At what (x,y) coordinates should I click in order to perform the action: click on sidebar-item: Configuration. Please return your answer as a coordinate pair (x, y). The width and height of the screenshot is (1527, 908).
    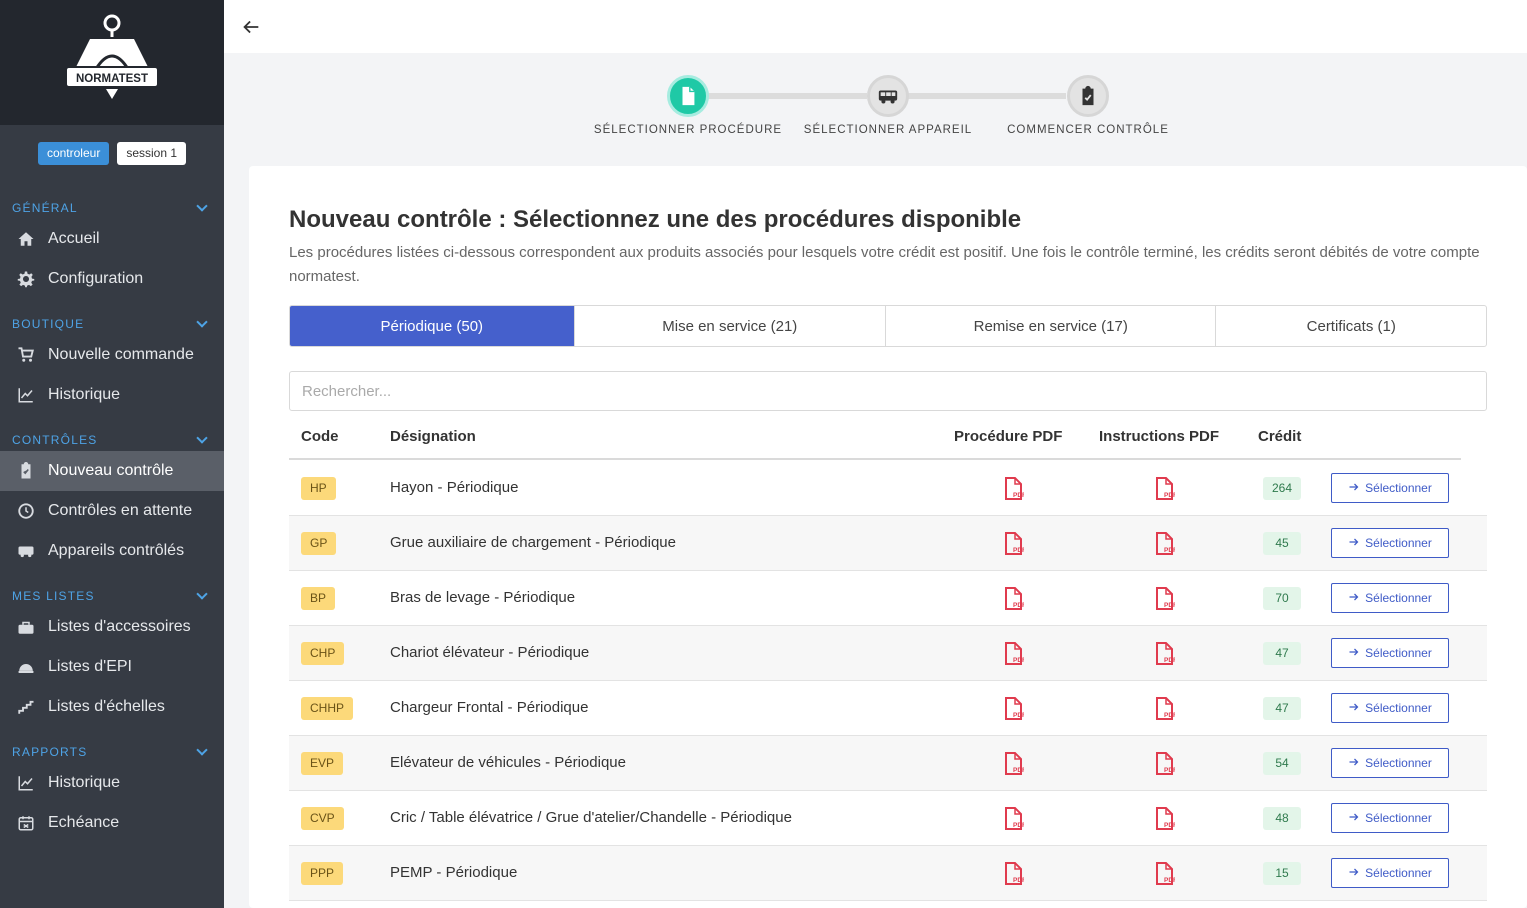
    Looking at the image, I should click on (112, 279).